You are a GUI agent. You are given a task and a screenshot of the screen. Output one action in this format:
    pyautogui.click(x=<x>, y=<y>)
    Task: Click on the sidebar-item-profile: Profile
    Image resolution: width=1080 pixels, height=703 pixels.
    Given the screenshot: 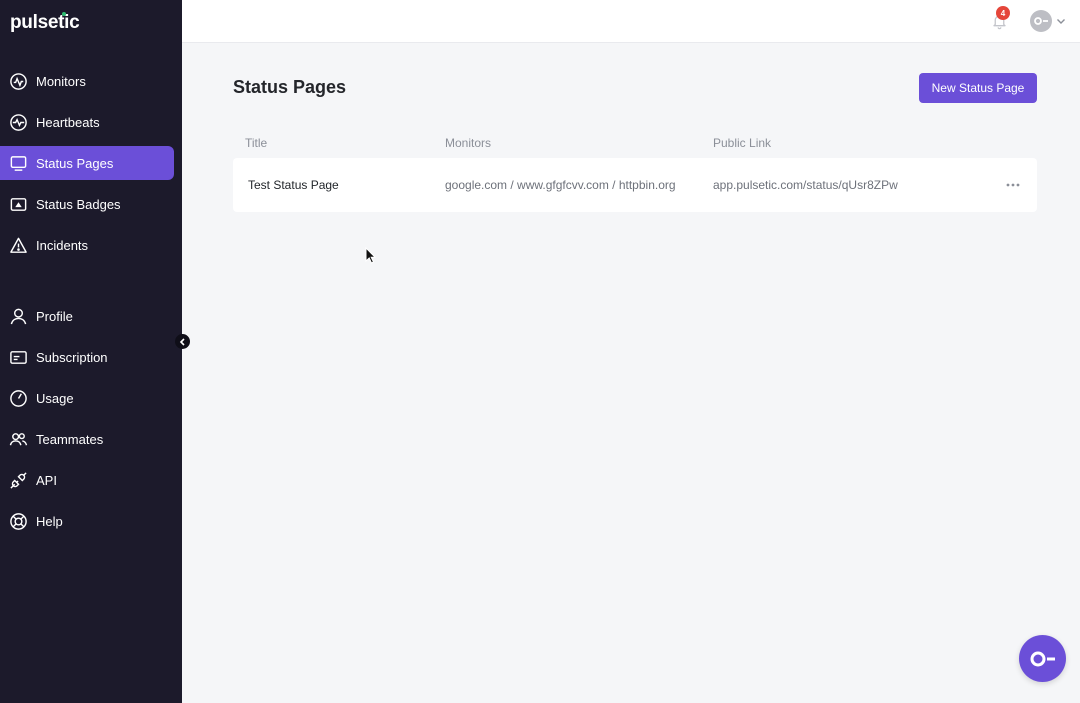 What is the action you would take?
    pyautogui.click(x=87, y=316)
    